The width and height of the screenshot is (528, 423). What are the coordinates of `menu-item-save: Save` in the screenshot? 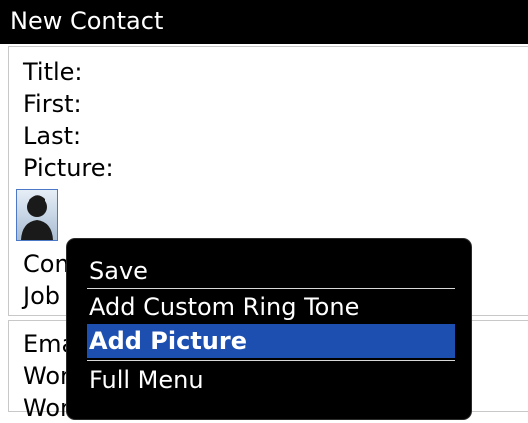 It's located at (271, 271).